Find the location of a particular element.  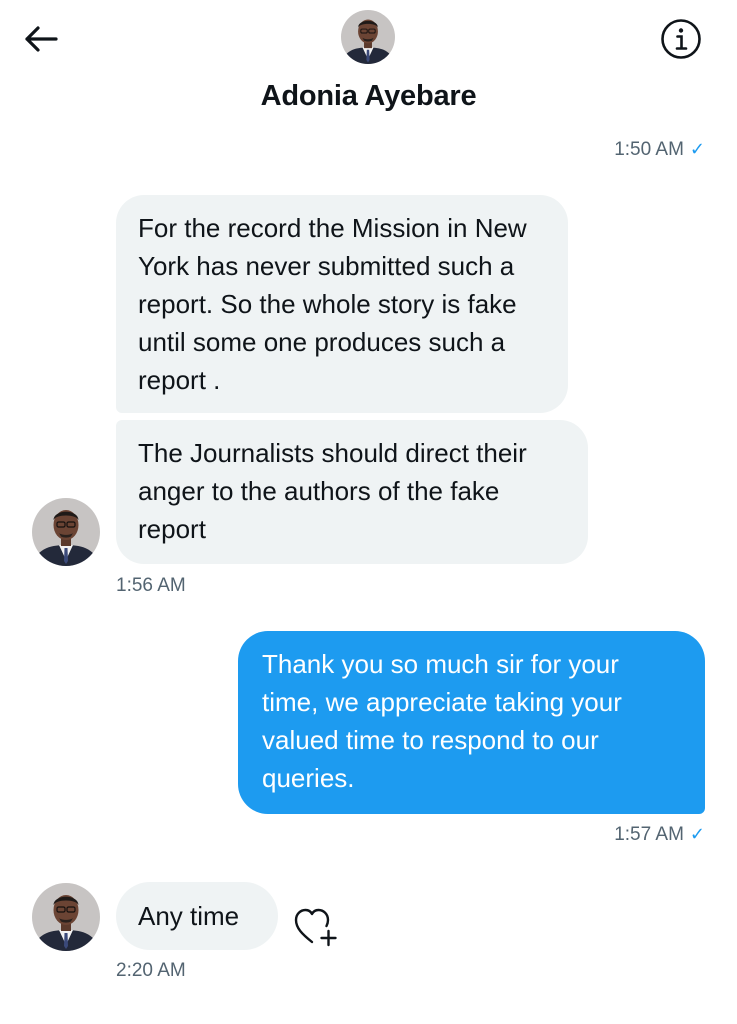

heart-plus-icon is located at coordinates (315, 927).